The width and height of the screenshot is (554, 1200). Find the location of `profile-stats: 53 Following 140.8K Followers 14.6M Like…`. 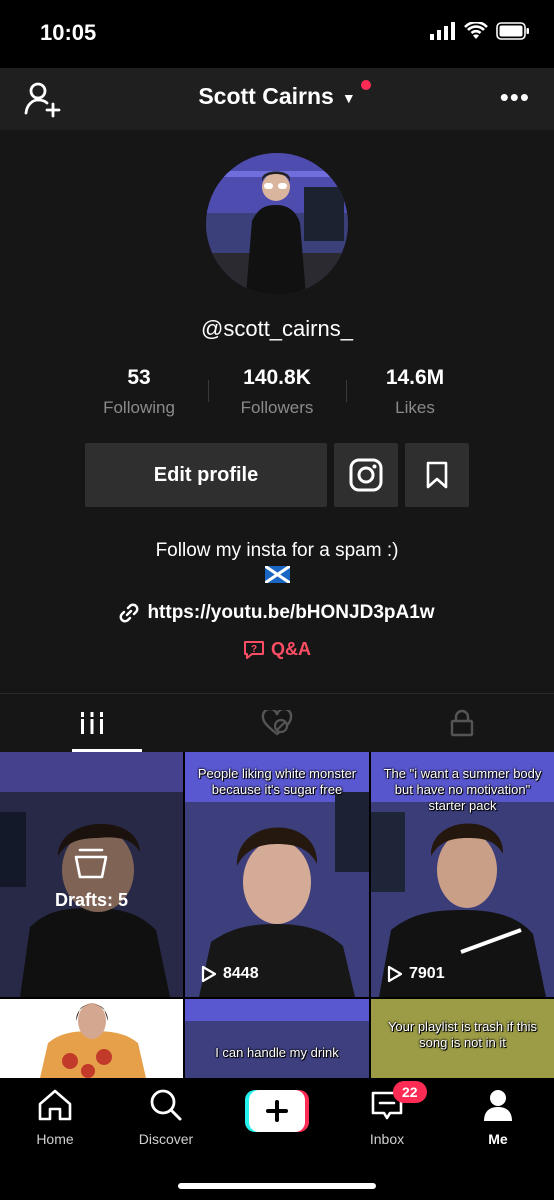

profile-stats: 53 Following 140.8K Followers 14.6M Like… is located at coordinates (277, 394).